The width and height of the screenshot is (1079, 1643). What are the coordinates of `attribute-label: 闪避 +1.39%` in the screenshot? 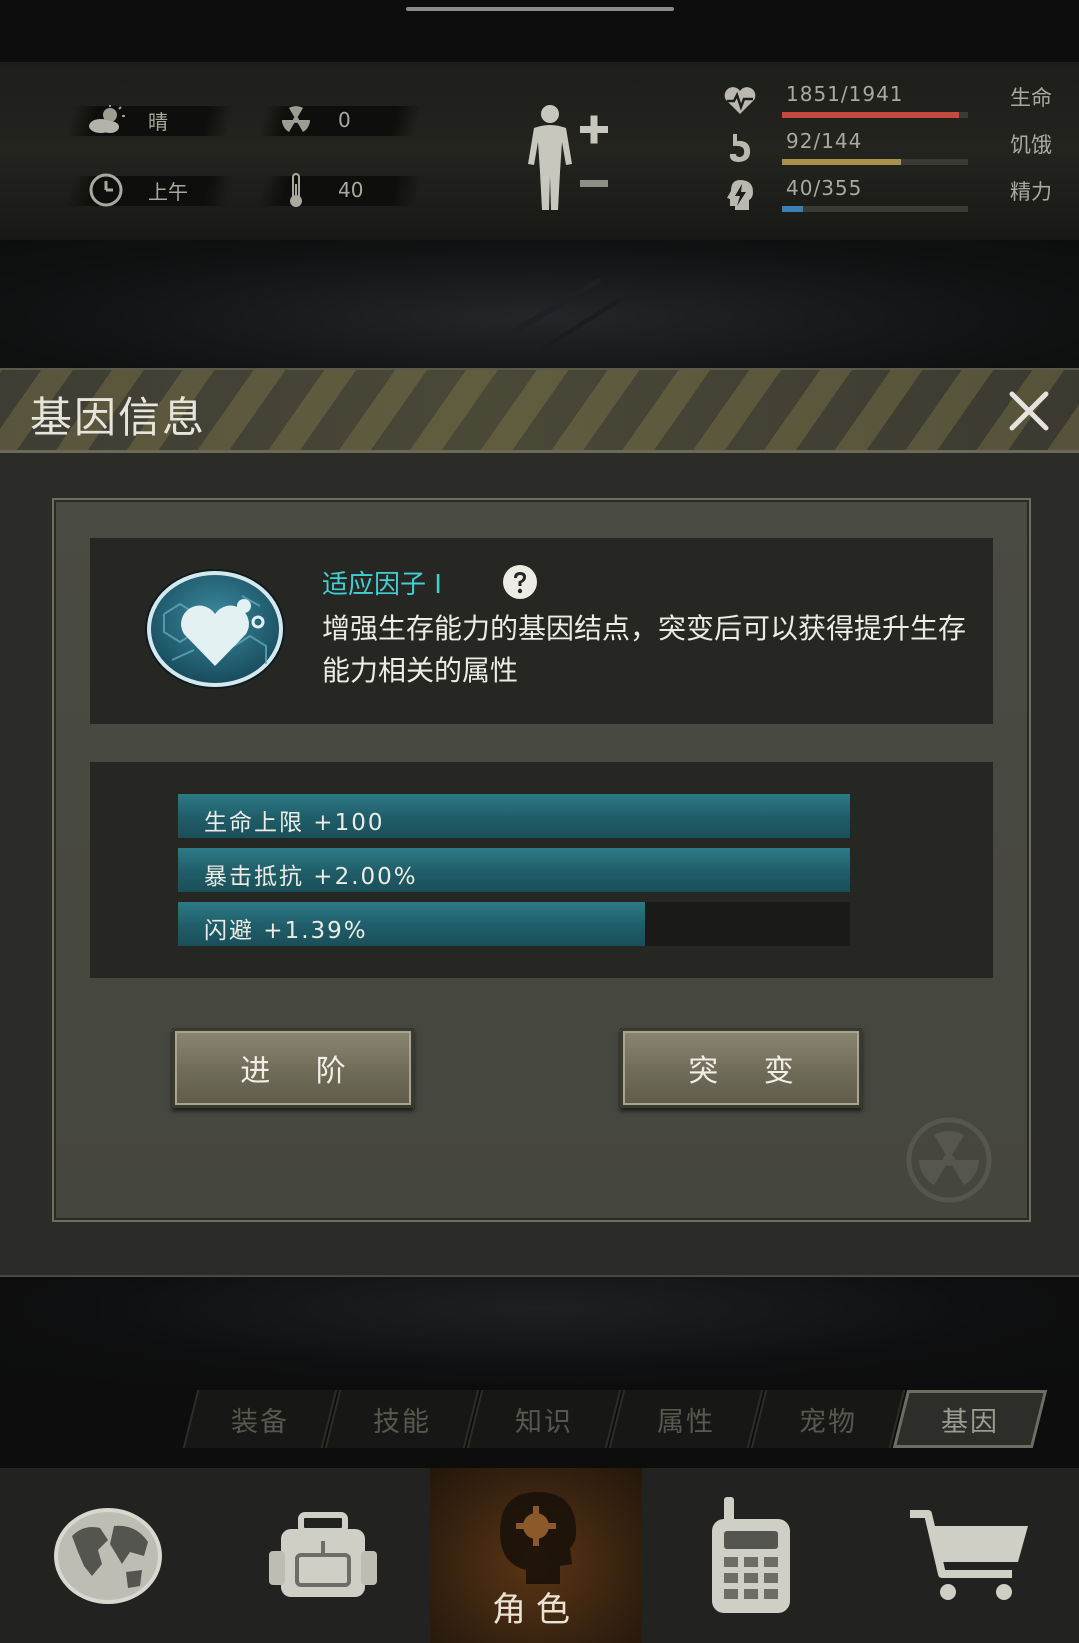 It's located at (286, 931).